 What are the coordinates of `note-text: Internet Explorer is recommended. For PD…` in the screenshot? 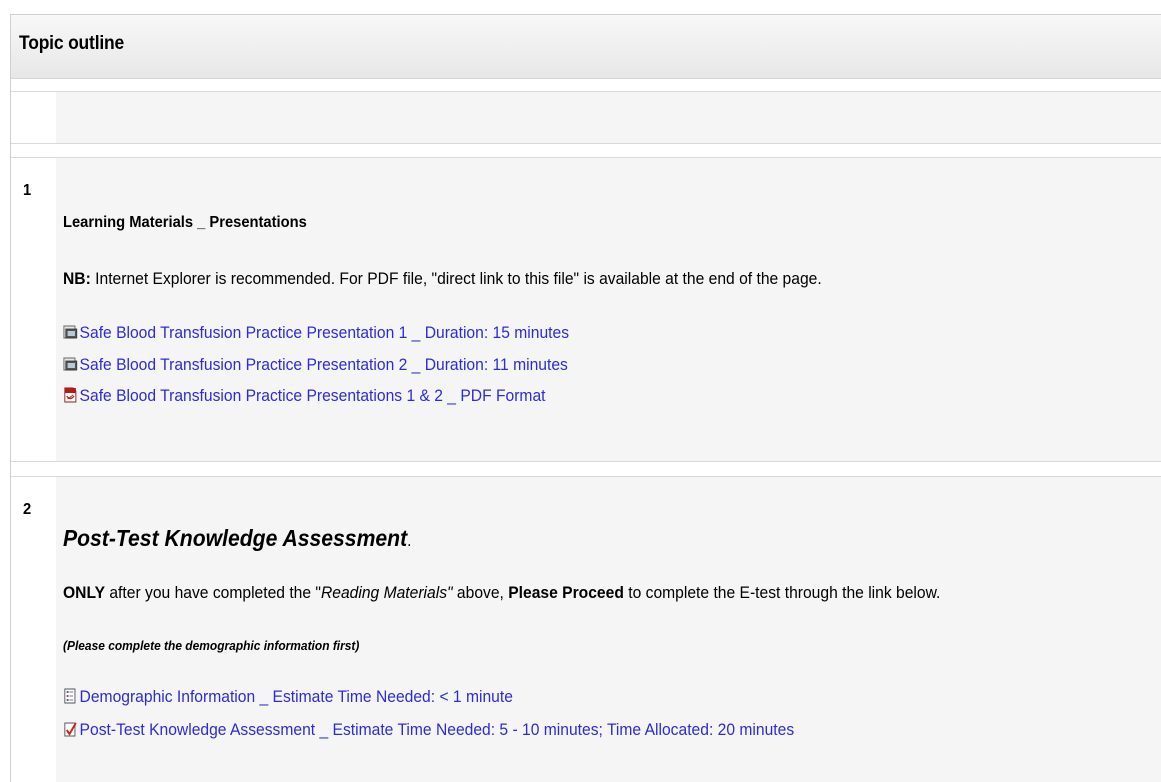 It's located at (456, 278).